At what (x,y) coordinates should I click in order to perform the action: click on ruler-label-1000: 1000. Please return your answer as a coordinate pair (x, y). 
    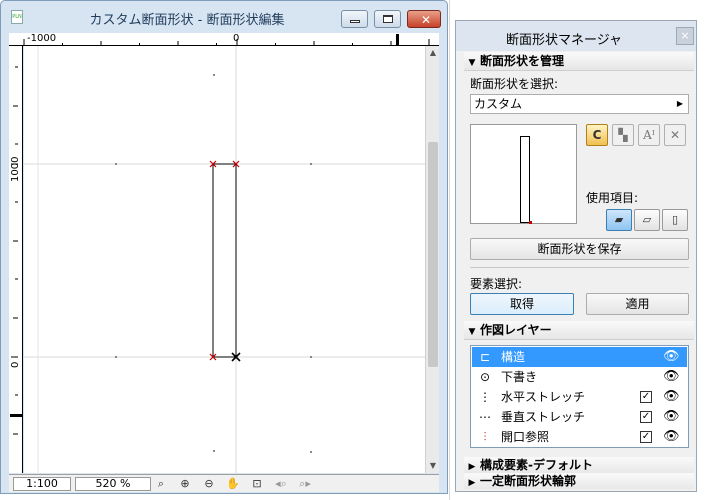
    Looking at the image, I should click on (15, 169).